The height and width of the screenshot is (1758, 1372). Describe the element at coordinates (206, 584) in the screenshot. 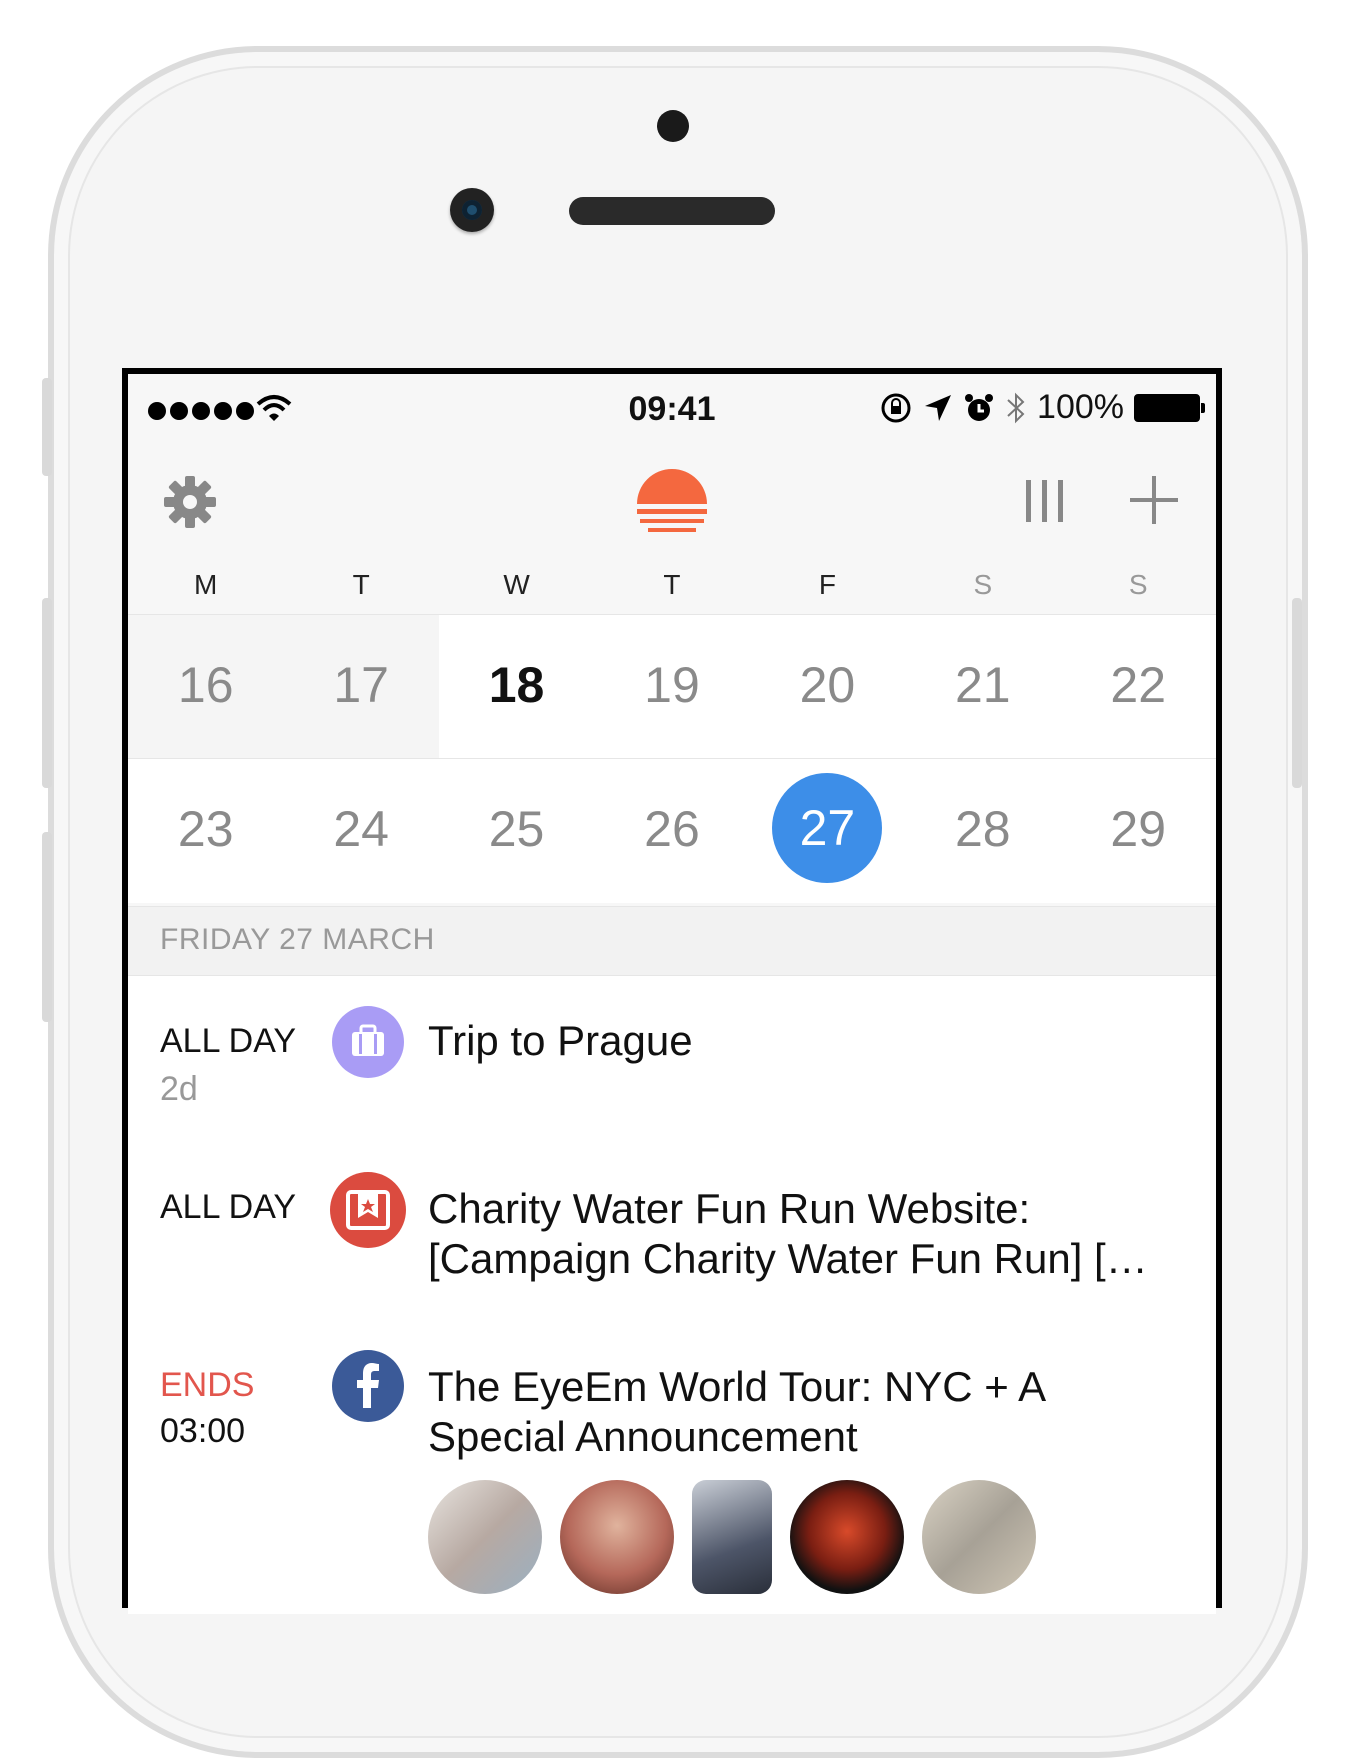

I see `weekday-label: M` at that location.